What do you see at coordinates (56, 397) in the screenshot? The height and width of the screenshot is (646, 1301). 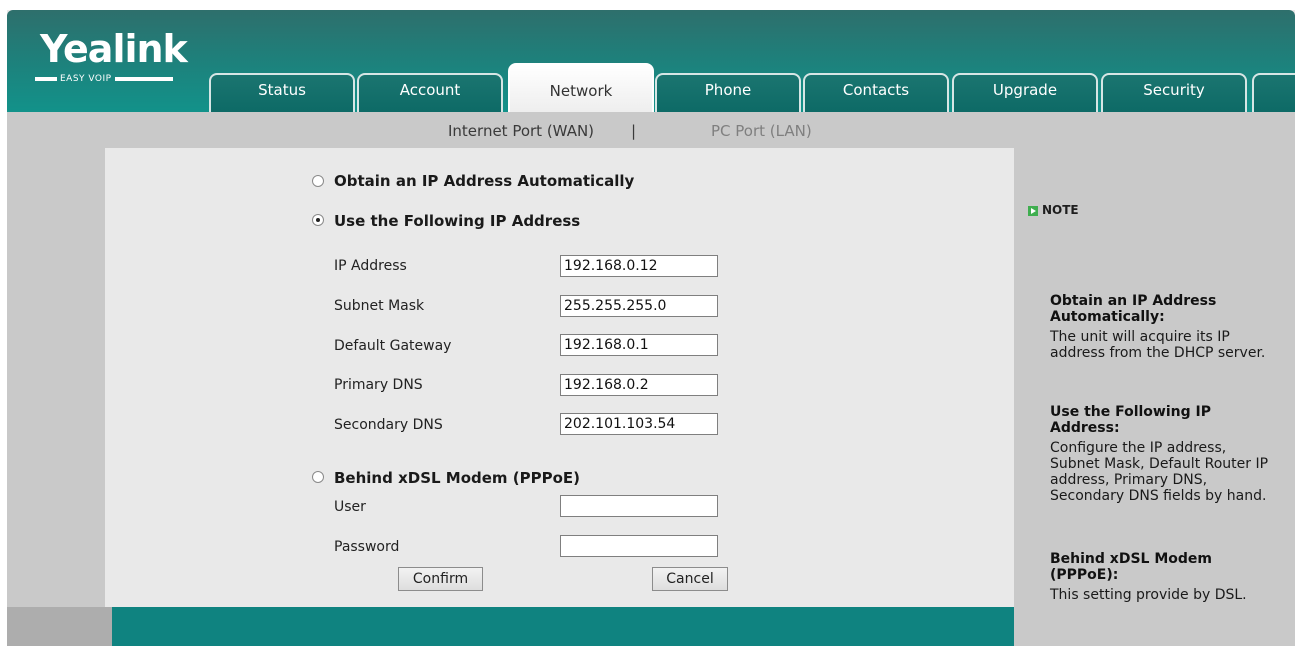 I see `left-gutter` at bounding box center [56, 397].